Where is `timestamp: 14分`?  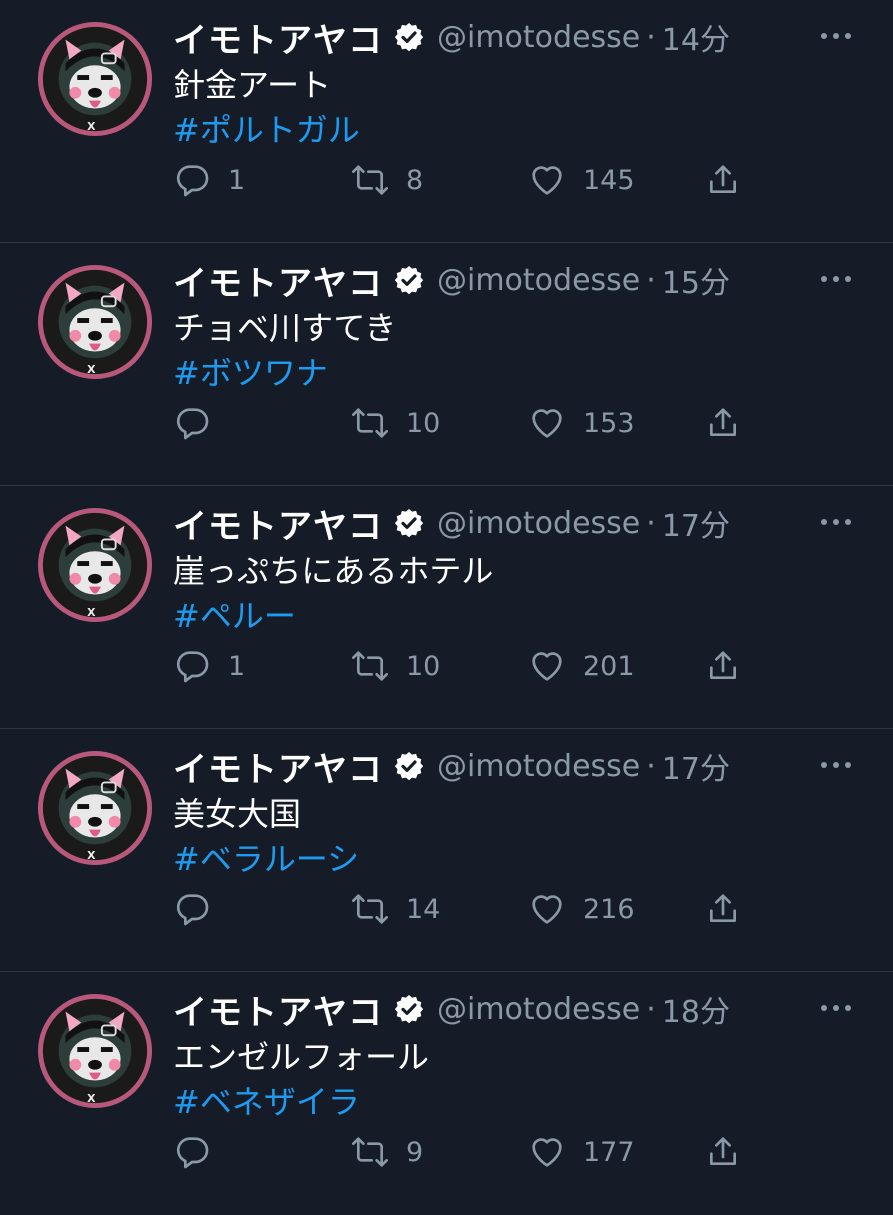 timestamp: 14分 is located at coordinates (696, 37).